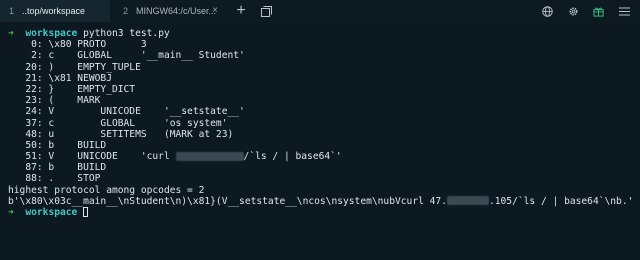 The width and height of the screenshot is (640, 260). Describe the element at coordinates (292, 157) in the screenshot. I see `opcode-text: /`ls / | base64`'` at that location.